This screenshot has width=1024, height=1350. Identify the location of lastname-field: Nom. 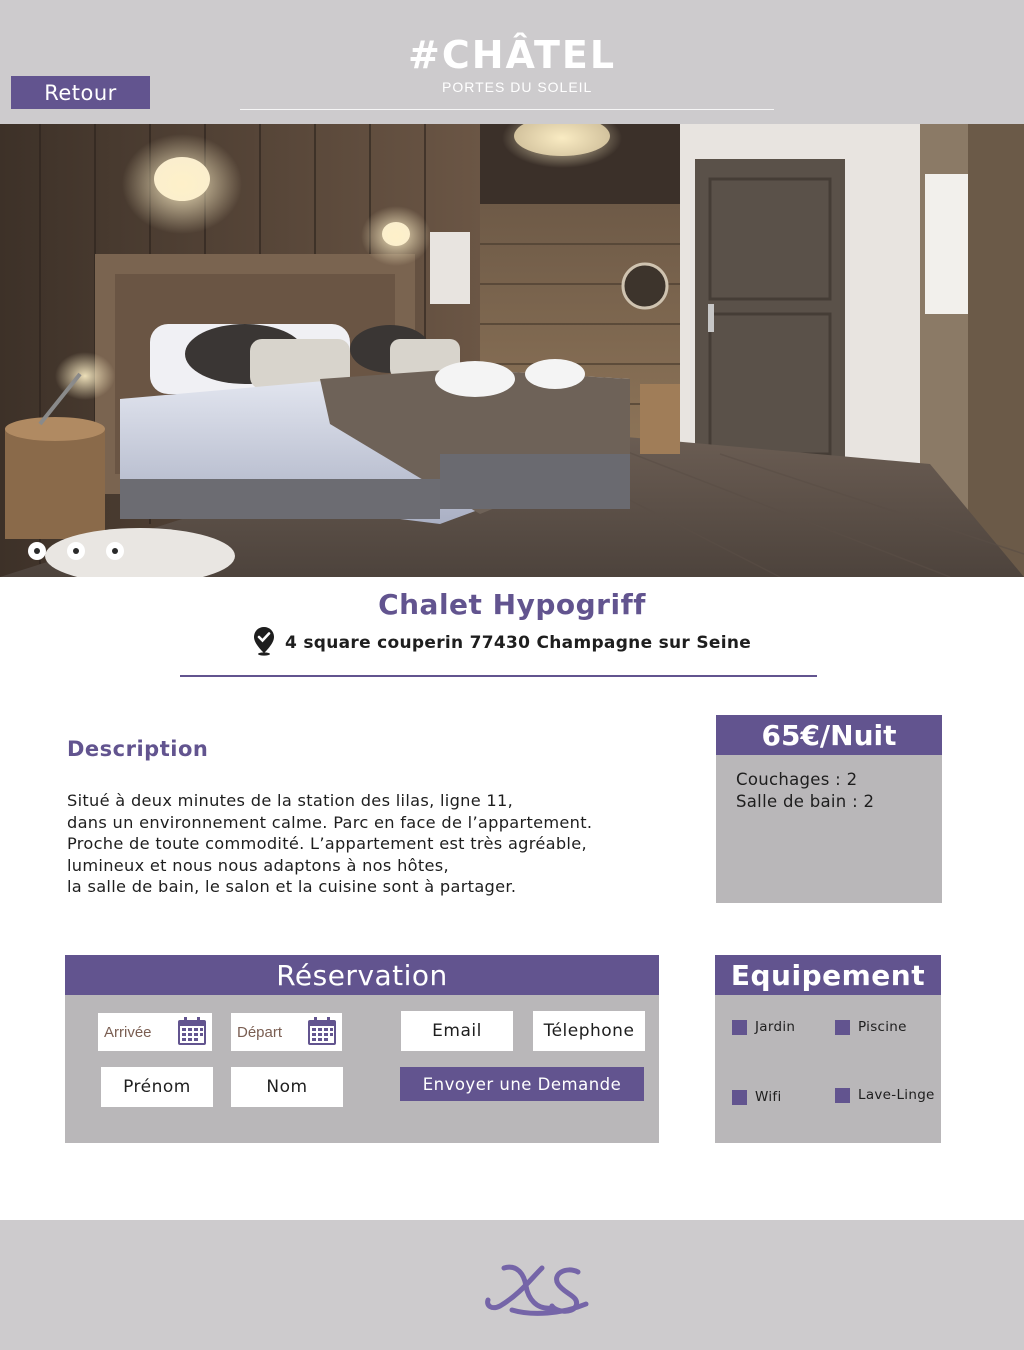
(287, 1087).